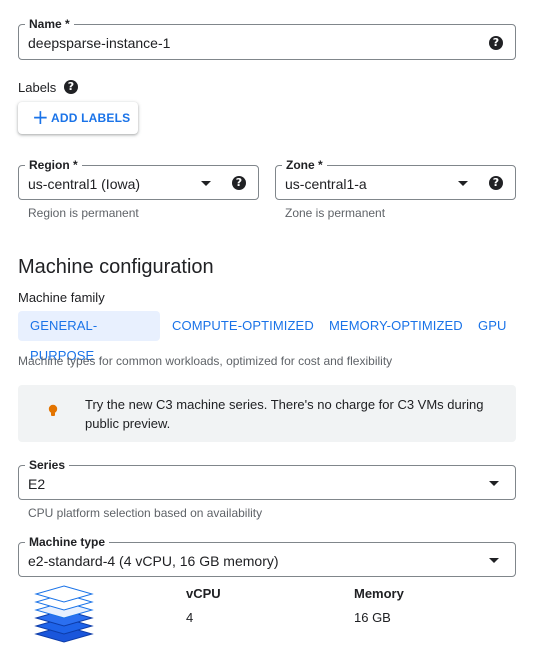  What do you see at coordinates (37, 484) in the screenshot?
I see `series-value: E2` at bounding box center [37, 484].